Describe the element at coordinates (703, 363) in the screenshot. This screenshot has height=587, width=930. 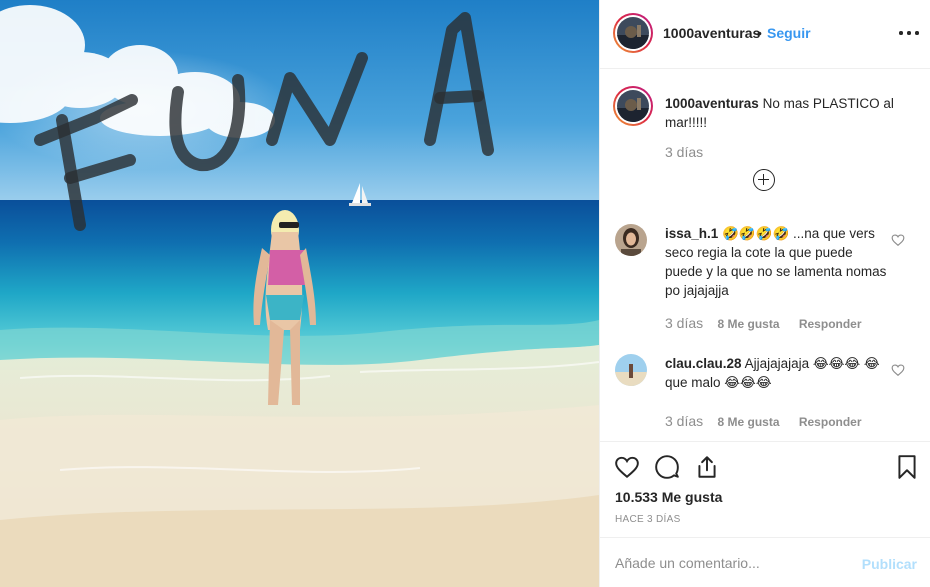
I see `comment-username: clau.clau.28` at that location.